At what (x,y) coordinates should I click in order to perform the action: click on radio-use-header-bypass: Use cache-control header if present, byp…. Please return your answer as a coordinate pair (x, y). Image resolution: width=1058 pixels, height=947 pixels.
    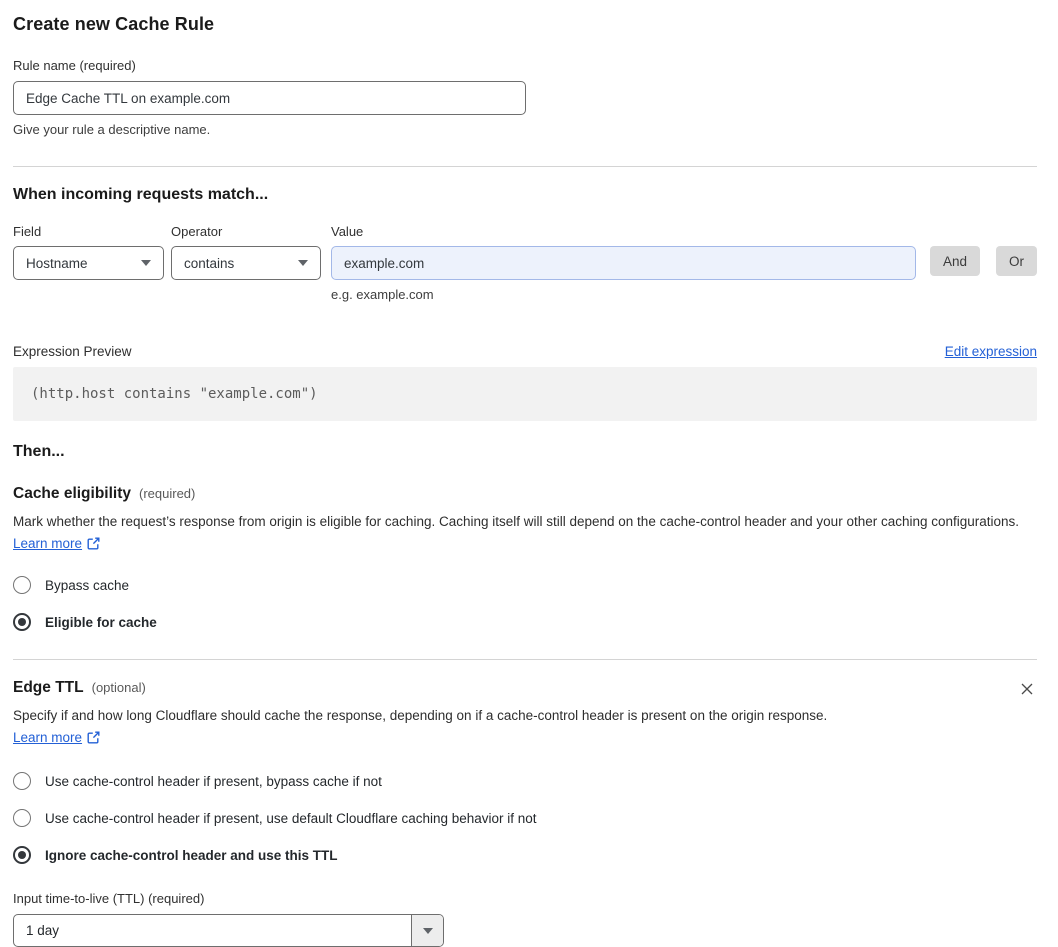
    Looking at the image, I should click on (525, 781).